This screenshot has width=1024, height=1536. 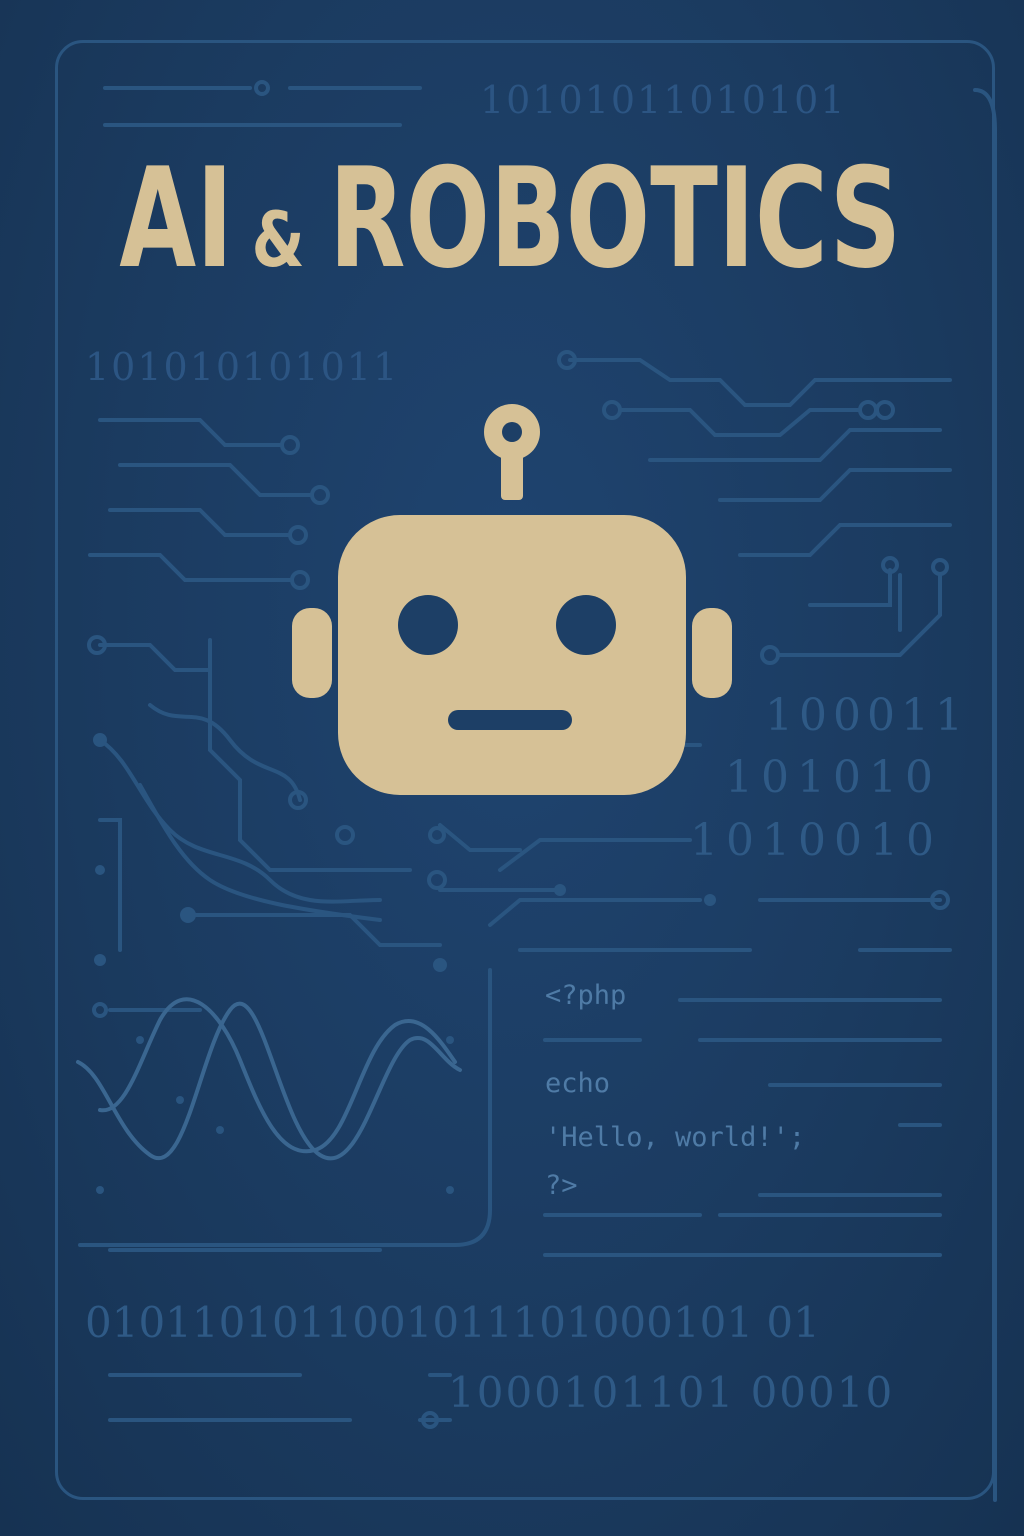 I want to click on code-line-3: 'Hello, world!';, so click(x=675, y=1137).